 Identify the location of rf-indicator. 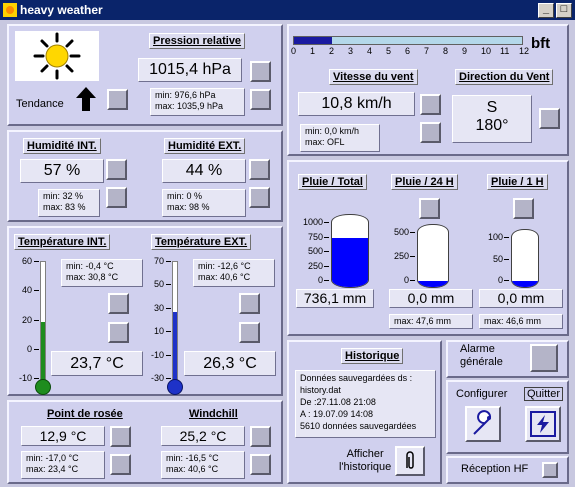
(550, 470).